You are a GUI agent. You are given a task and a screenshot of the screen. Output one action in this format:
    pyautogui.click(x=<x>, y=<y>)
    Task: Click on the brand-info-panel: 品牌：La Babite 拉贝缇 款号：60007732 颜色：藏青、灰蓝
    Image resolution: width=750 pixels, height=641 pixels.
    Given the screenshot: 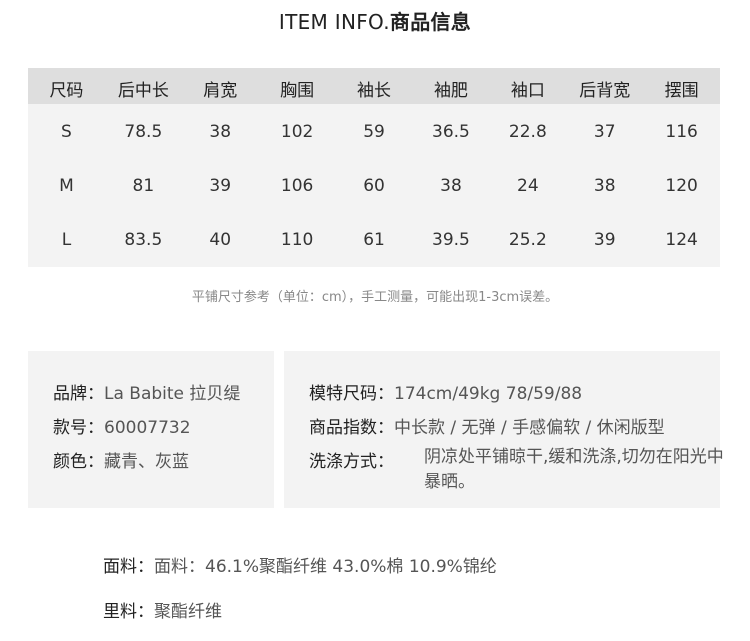 What is the action you would take?
    pyautogui.click(x=151, y=429)
    